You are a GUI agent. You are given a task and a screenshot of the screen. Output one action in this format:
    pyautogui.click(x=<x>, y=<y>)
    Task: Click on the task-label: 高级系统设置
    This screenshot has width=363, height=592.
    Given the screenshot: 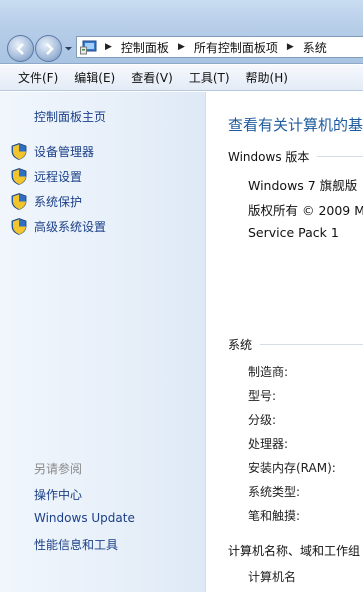 What is the action you would take?
    pyautogui.click(x=70, y=226)
    